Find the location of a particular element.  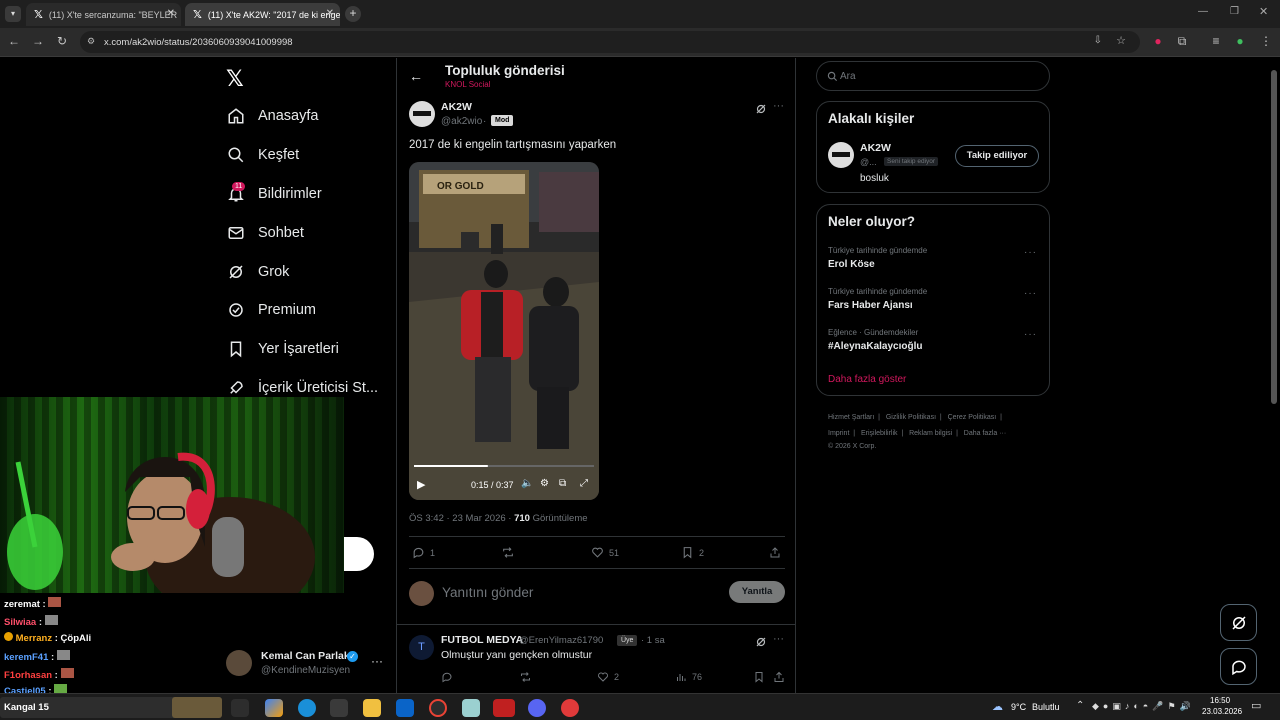

profile-icon: ● is located at coordinates (1240, 41).